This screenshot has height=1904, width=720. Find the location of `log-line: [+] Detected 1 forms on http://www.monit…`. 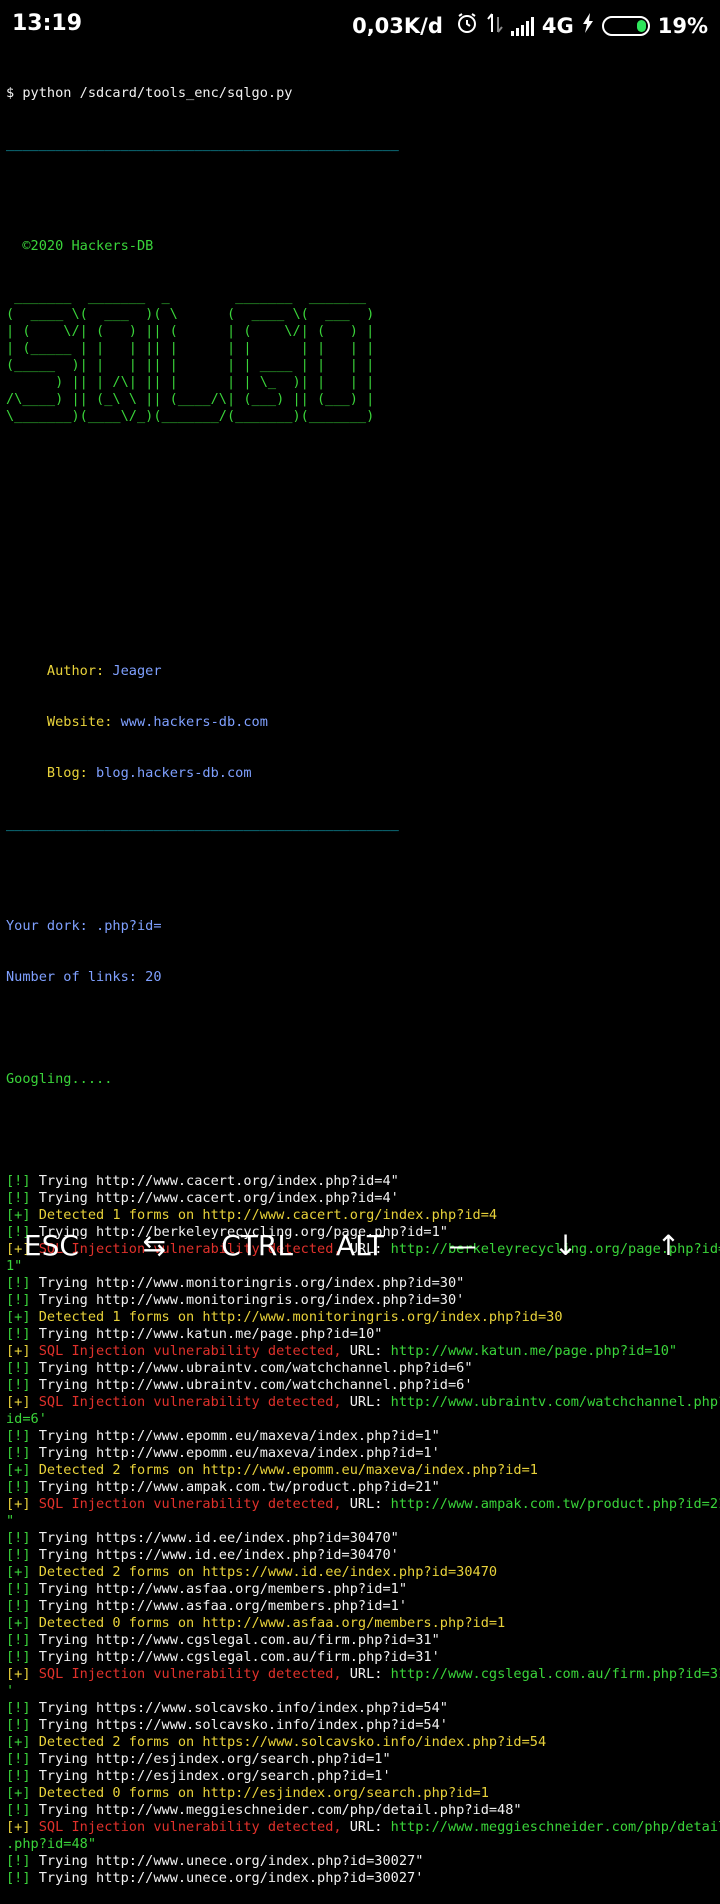

log-line: [+] Detected 1 forms on http://www.monit… is located at coordinates (360, 1317).